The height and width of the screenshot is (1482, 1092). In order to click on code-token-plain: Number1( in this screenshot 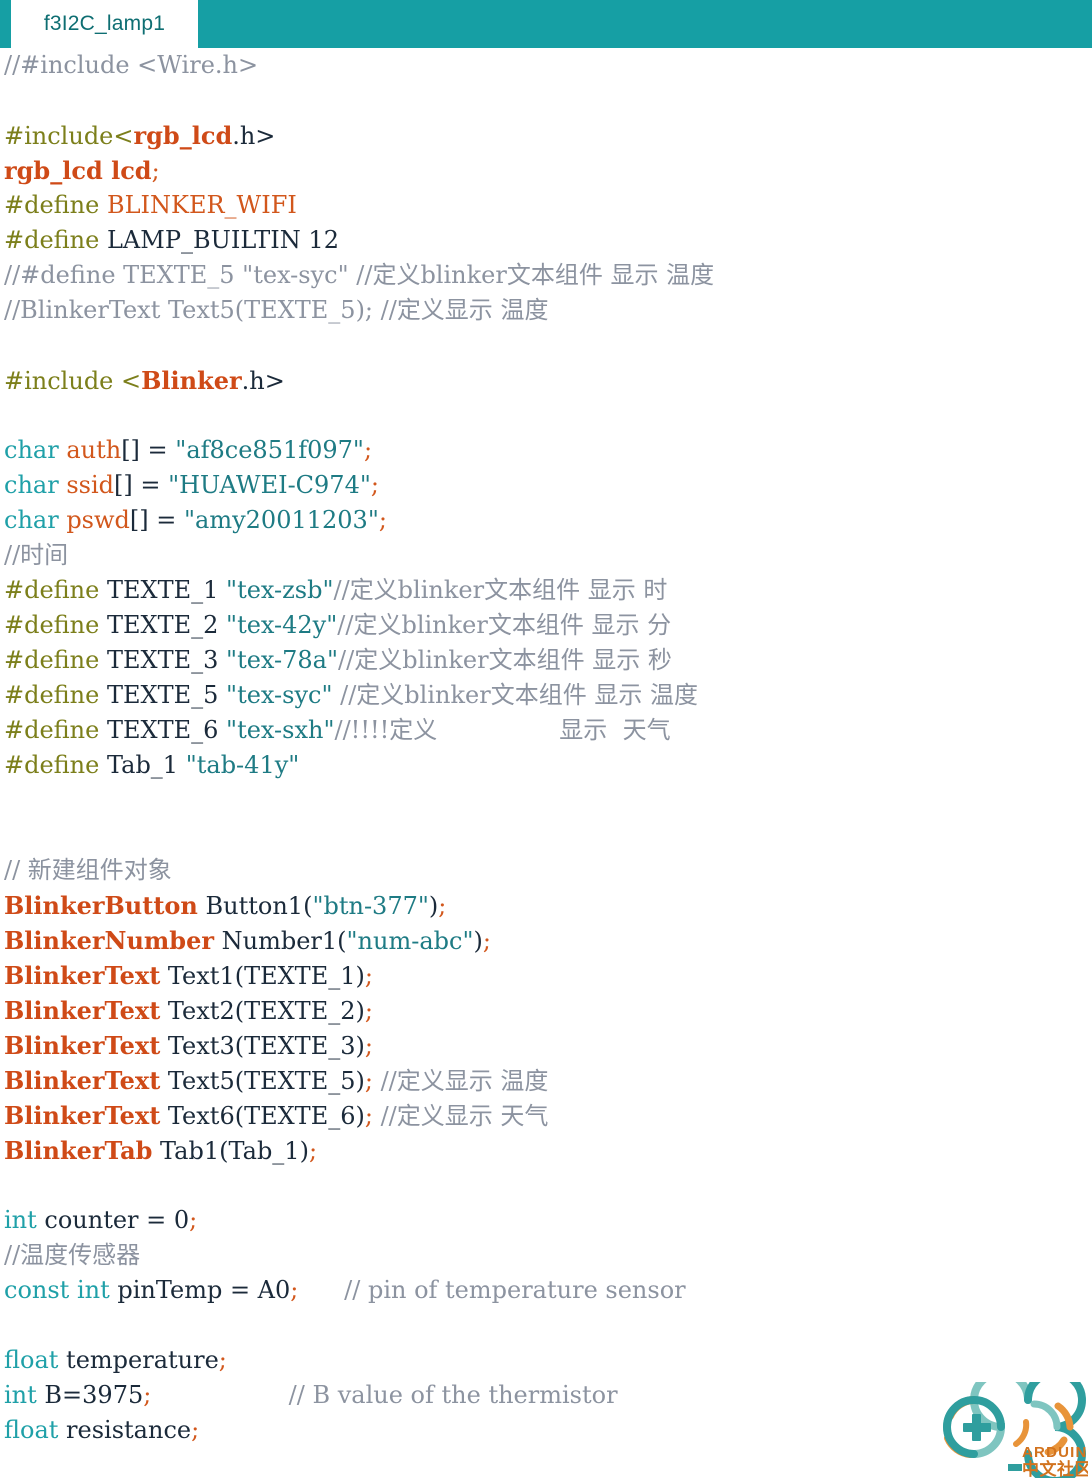, I will do `click(280, 941)`.